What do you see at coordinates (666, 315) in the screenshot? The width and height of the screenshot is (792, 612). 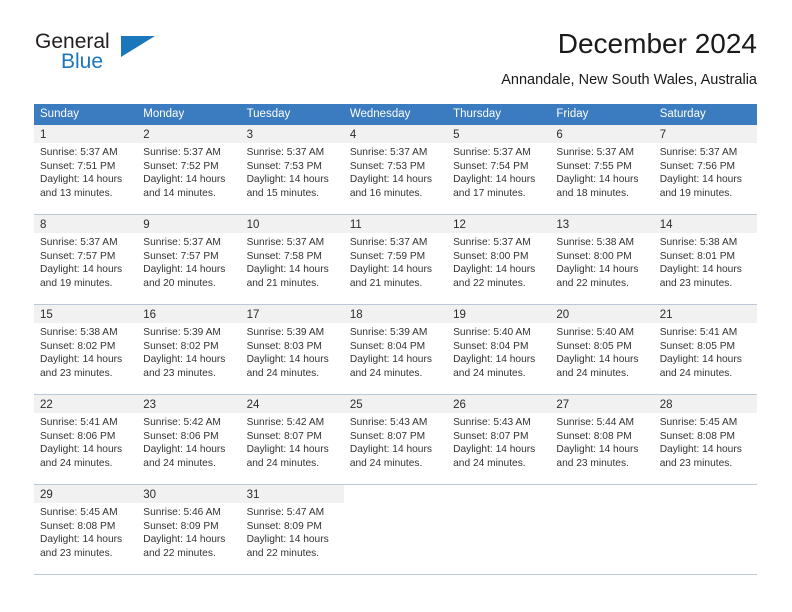 I see `day-number: 21` at bounding box center [666, 315].